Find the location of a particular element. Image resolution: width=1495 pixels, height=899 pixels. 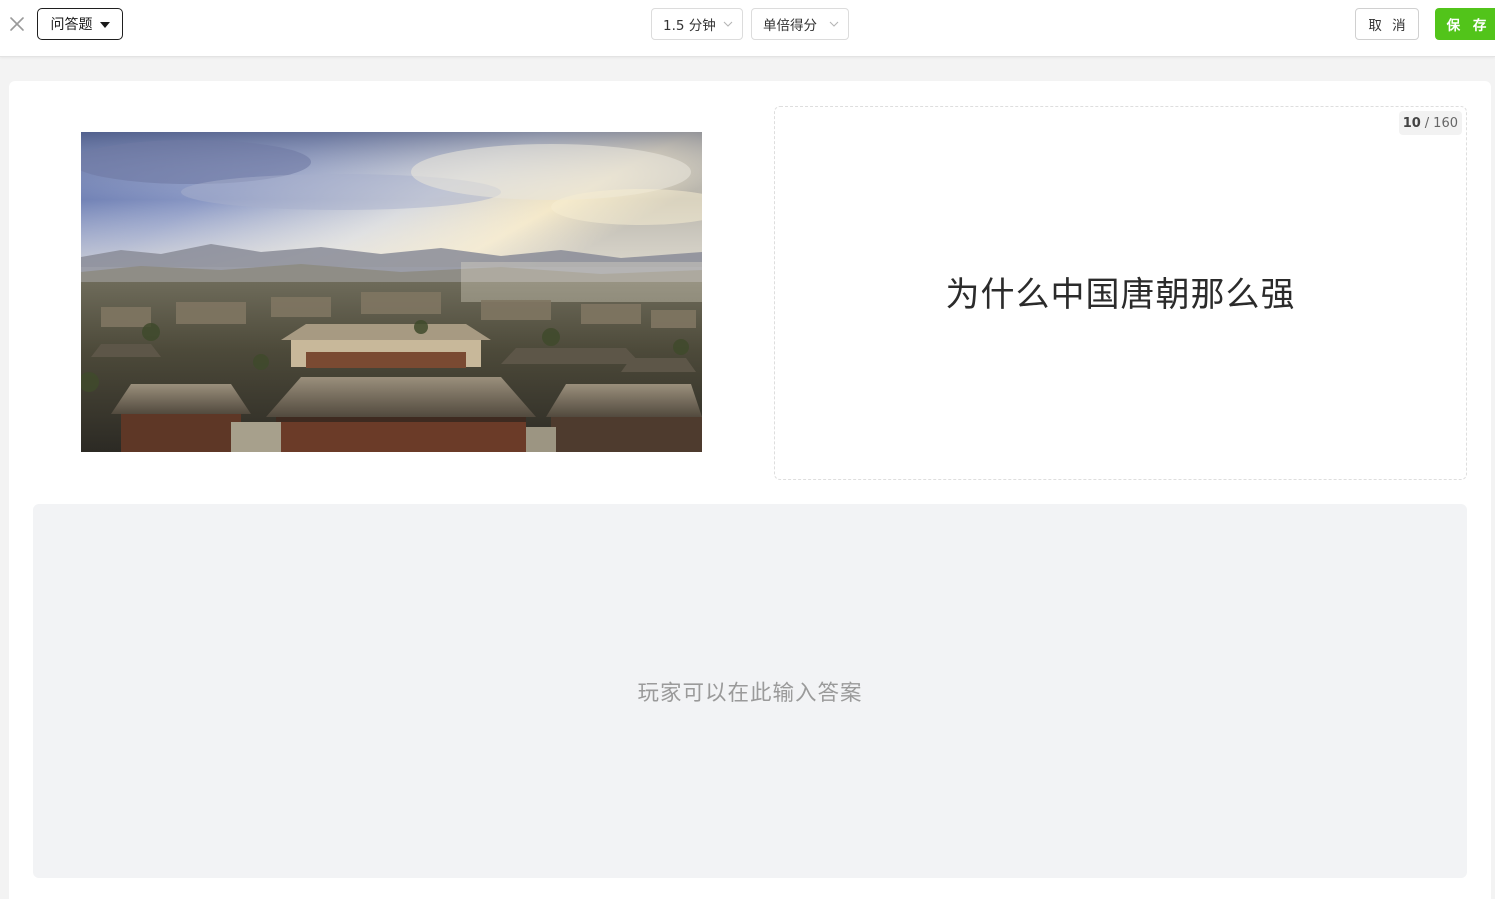

close-icon is located at coordinates (17, 24).